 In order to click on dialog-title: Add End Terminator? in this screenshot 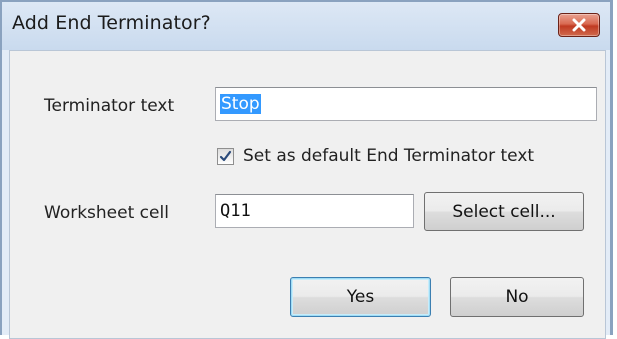, I will do `click(111, 23)`.